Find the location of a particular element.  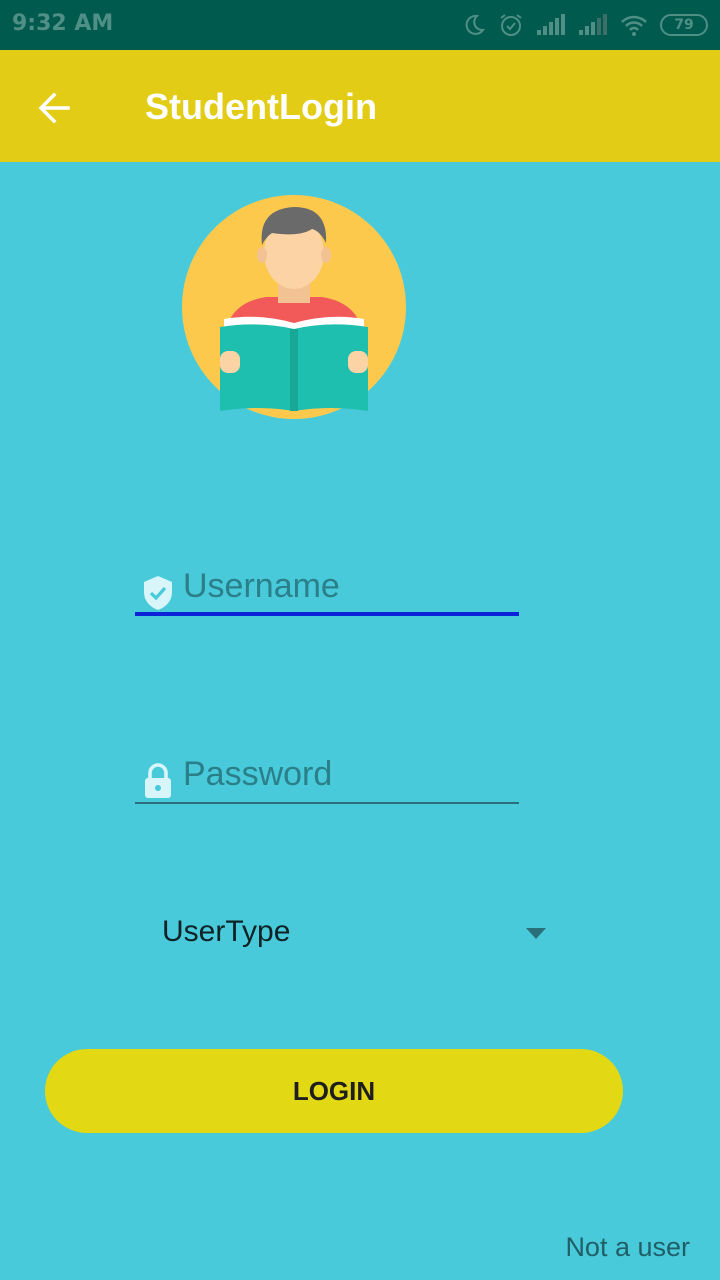

lock-icon is located at coordinates (158, 780).